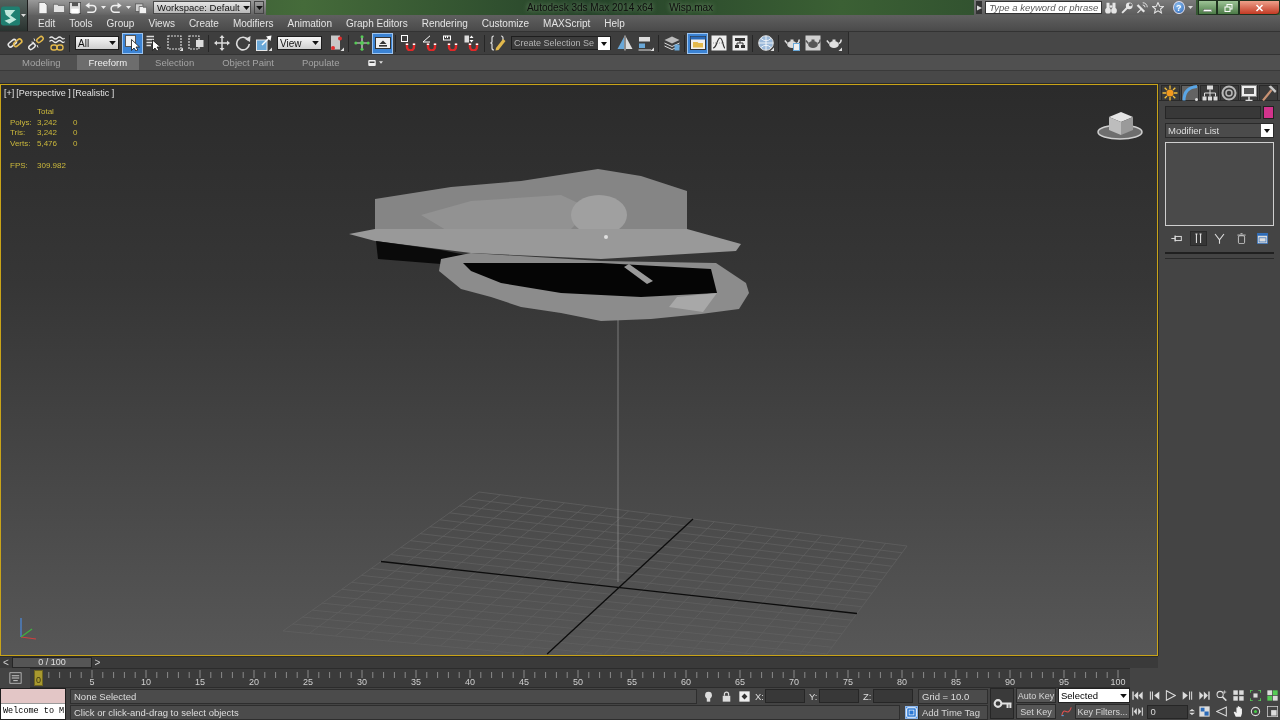 The height and width of the screenshot is (720, 1280). I want to click on search-field: Type a keyword or phrase, so click(1044, 7).